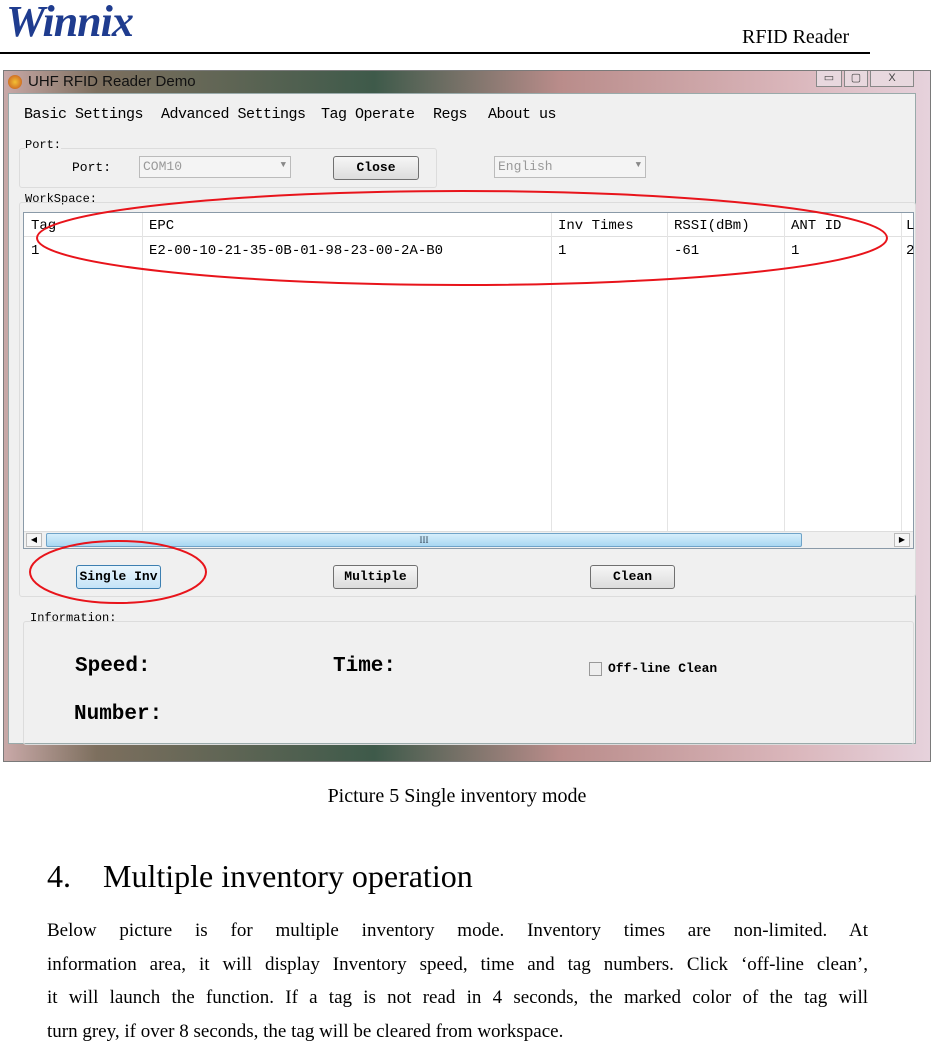 The width and height of the screenshot is (931, 1048). Describe the element at coordinates (570, 167) in the screenshot. I see `language-select: English ▼` at that location.